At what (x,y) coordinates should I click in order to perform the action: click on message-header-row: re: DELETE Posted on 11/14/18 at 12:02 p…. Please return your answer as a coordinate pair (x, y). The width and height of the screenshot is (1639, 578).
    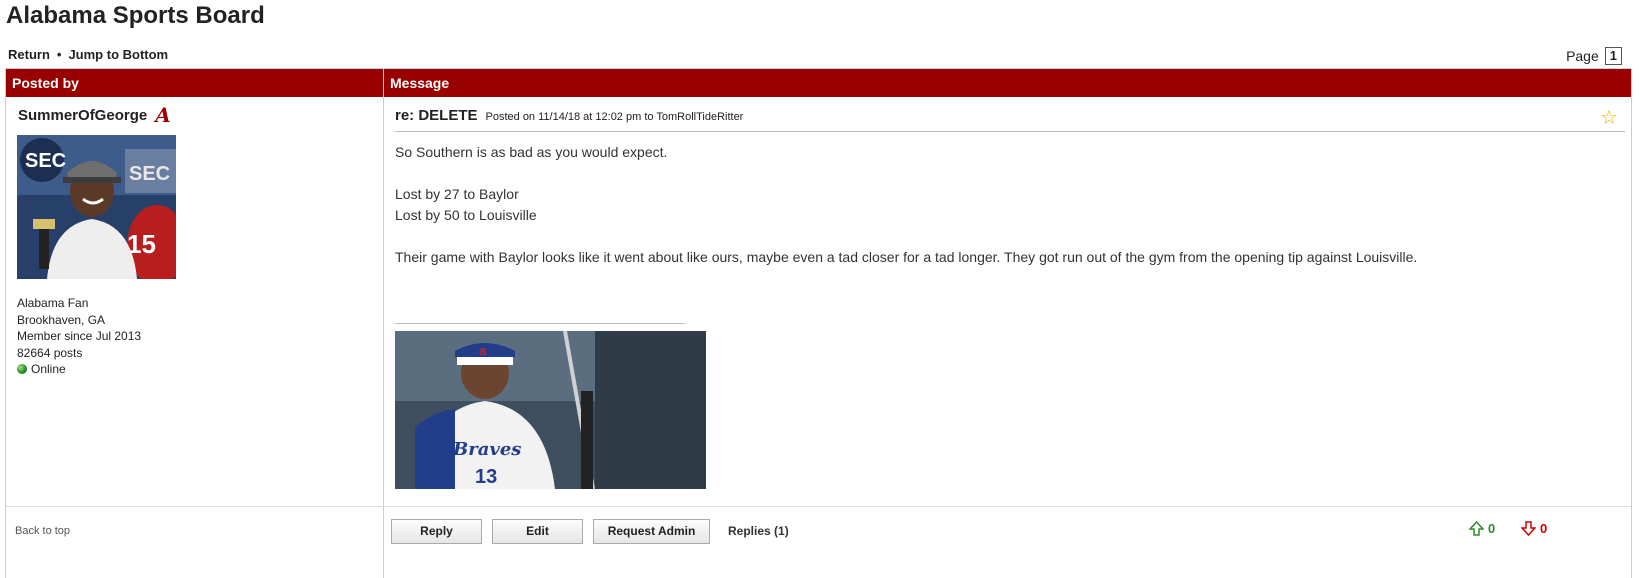
    Looking at the image, I should click on (569, 115).